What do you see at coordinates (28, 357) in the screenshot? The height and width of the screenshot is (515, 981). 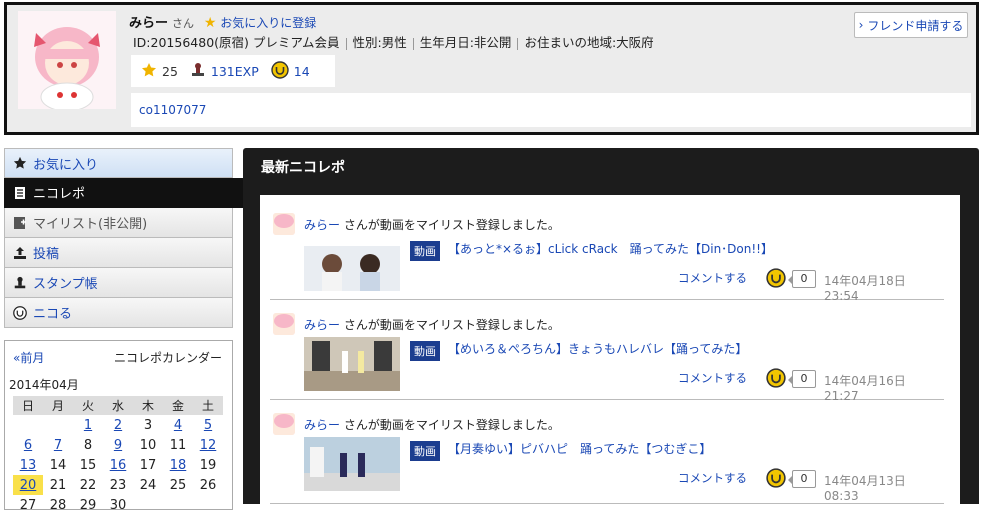 I see `prev-month-link: «前月` at bounding box center [28, 357].